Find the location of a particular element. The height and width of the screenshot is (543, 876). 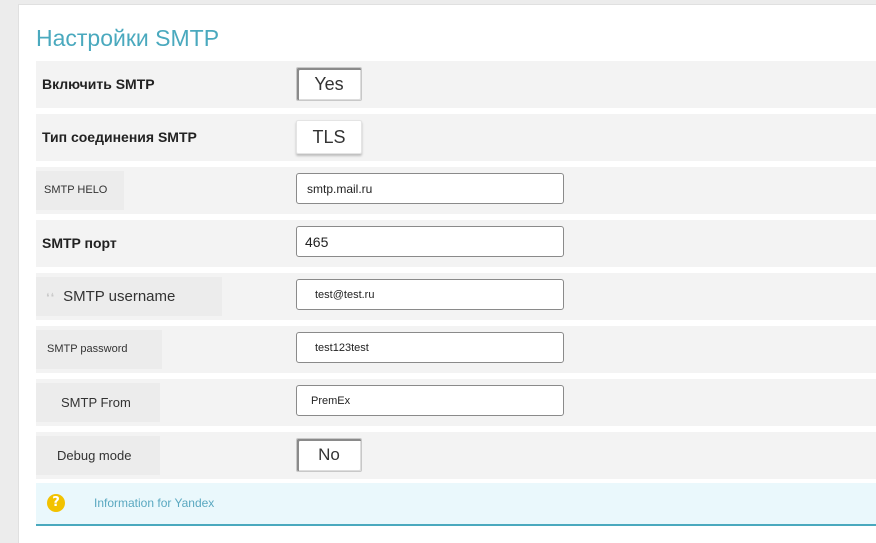

row-smtp-from: SMTP From is located at coordinates (456, 402).